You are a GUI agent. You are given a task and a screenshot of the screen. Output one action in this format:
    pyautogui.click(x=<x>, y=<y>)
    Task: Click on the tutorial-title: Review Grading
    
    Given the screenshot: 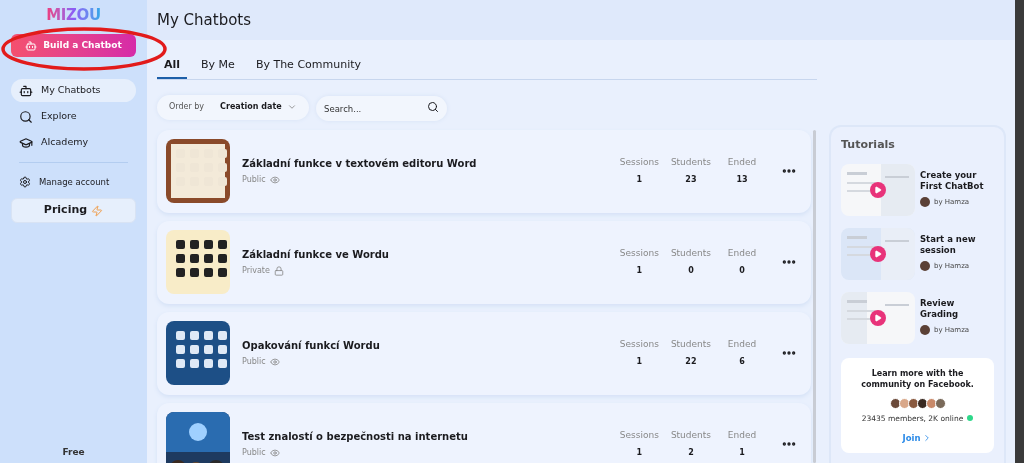 What is the action you would take?
    pyautogui.click(x=957, y=308)
    